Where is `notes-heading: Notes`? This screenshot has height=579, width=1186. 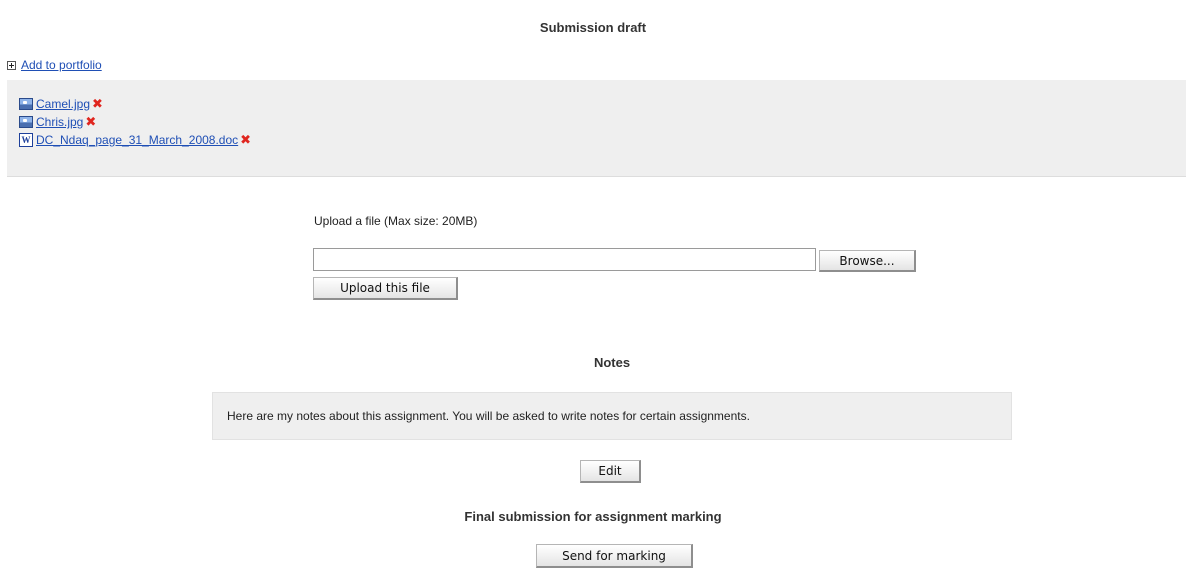
notes-heading: Notes is located at coordinates (612, 362).